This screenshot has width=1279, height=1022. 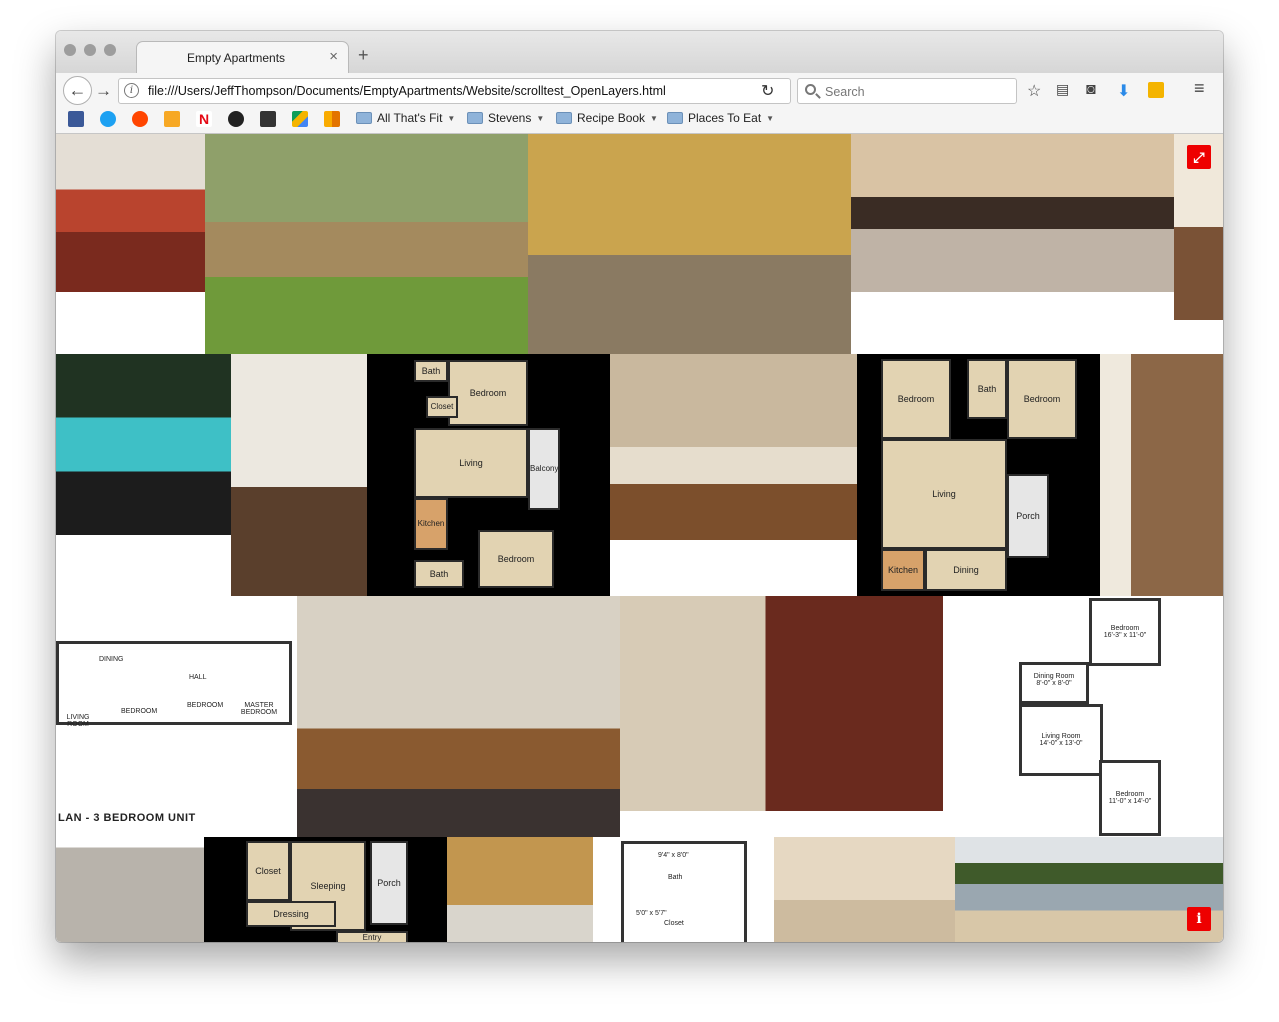 What do you see at coordinates (1061, 736) in the screenshot?
I see `room-living-label: Living Room` at bounding box center [1061, 736].